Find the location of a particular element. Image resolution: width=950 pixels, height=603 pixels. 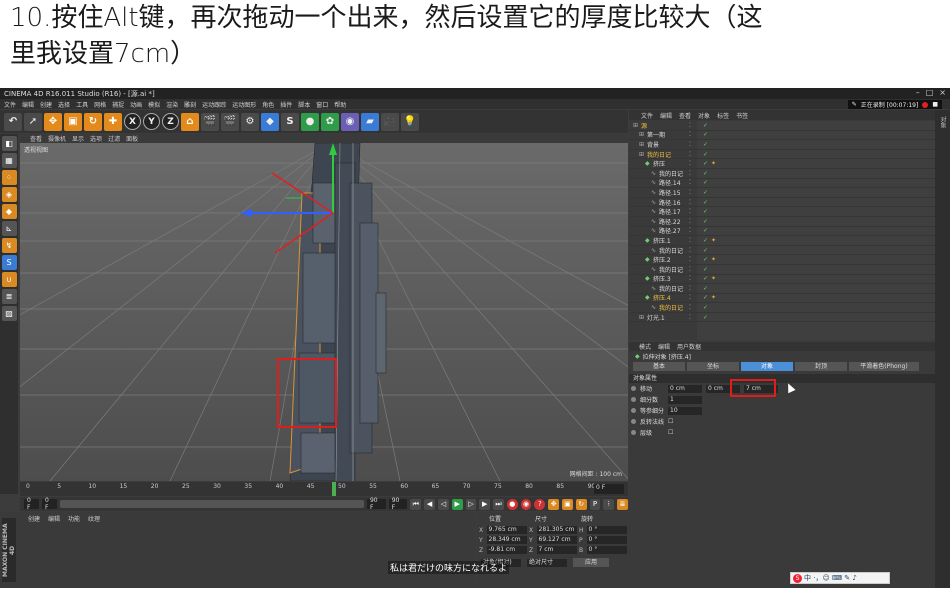

object-row: ∿ 路径.15 ⁚ ✓ is located at coordinates (782, 193).